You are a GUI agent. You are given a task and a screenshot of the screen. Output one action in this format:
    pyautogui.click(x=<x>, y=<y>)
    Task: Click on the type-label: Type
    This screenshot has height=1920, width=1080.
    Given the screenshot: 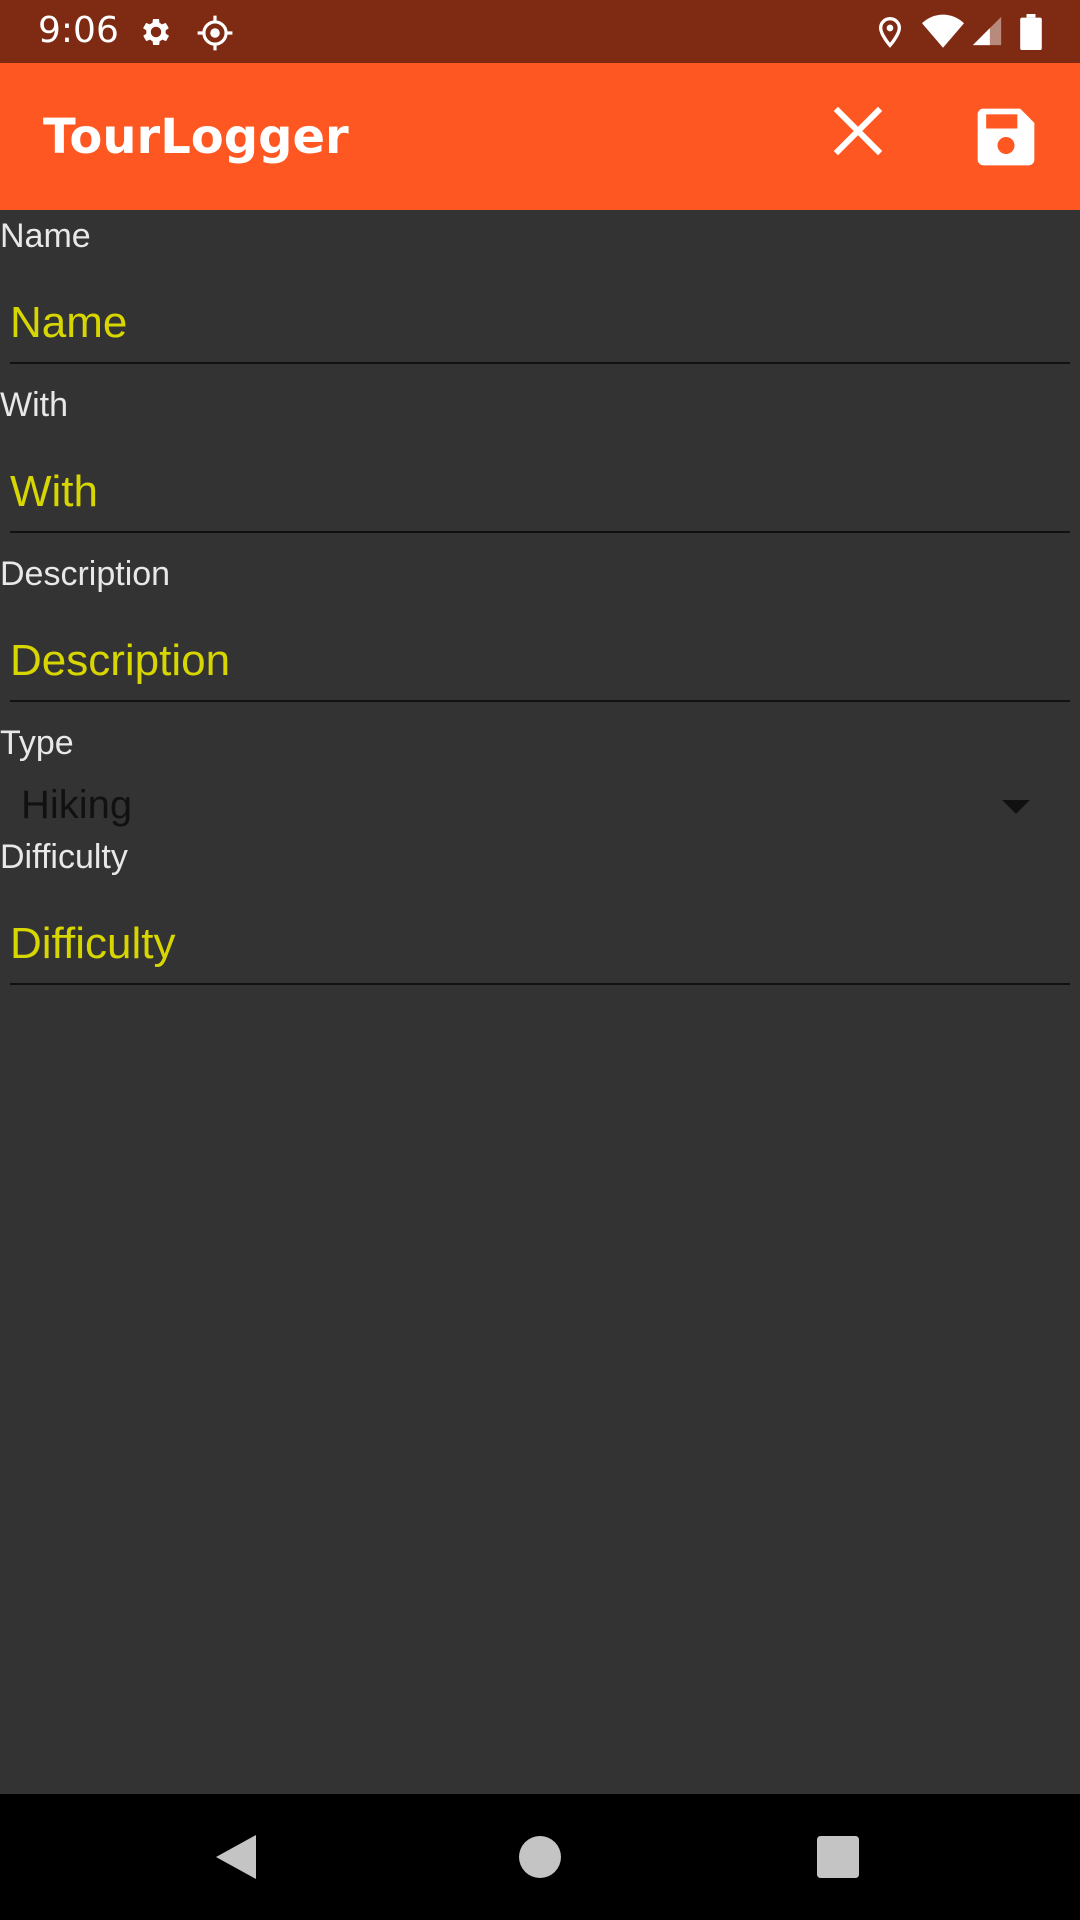 What is the action you would take?
    pyautogui.click(x=37, y=743)
    